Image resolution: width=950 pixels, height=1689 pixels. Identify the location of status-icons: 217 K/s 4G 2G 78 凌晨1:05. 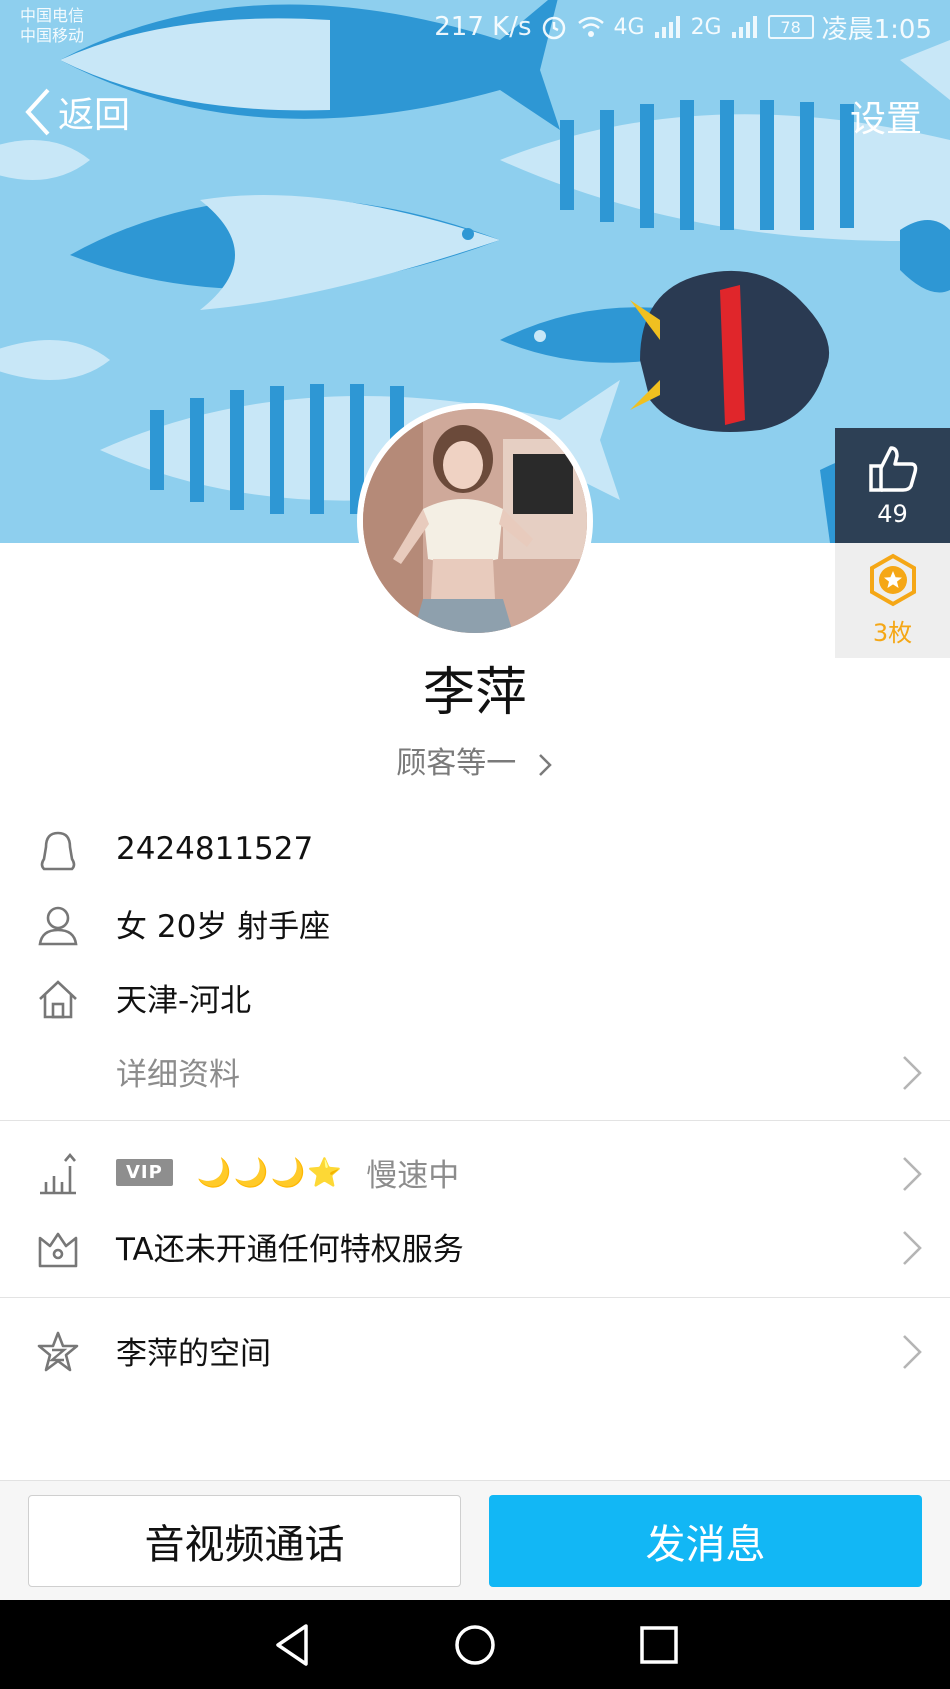
(683, 27).